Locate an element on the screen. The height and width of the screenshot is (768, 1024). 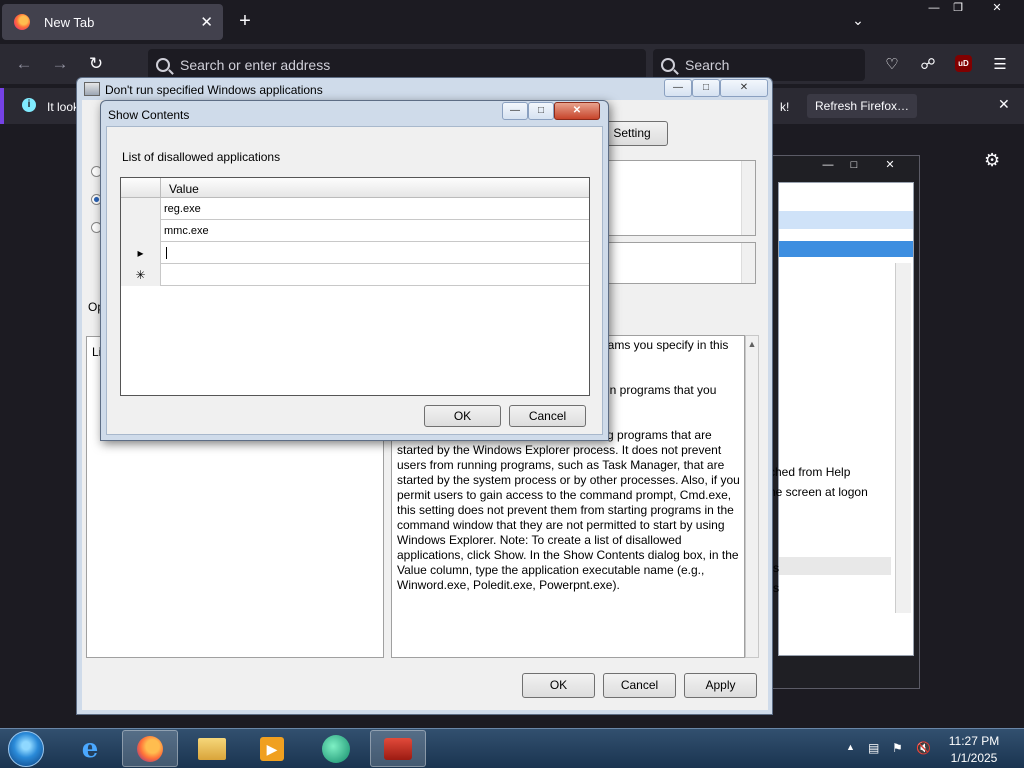
gpedit-restore-button: □ is located at coordinates (854, 165).